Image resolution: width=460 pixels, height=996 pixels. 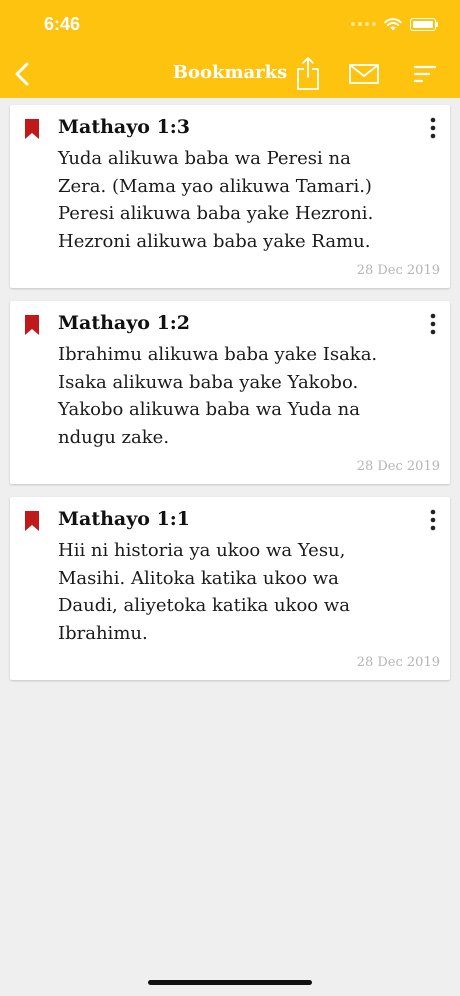 What do you see at coordinates (216, 213) in the screenshot?
I see `verse-line: Peresi alikuwa baba yake Hezroni.` at bounding box center [216, 213].